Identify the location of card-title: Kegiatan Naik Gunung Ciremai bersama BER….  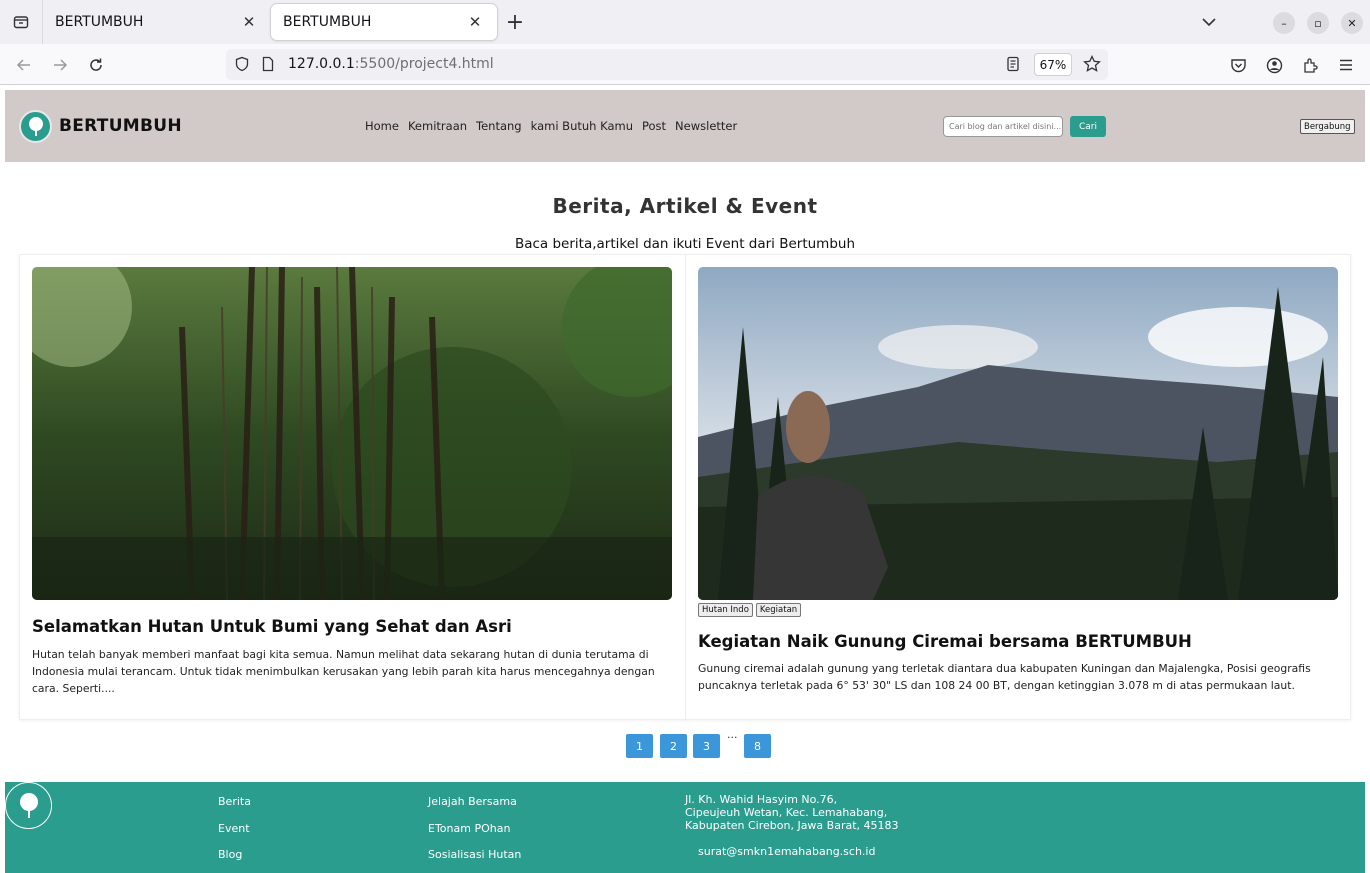
(945, 641).